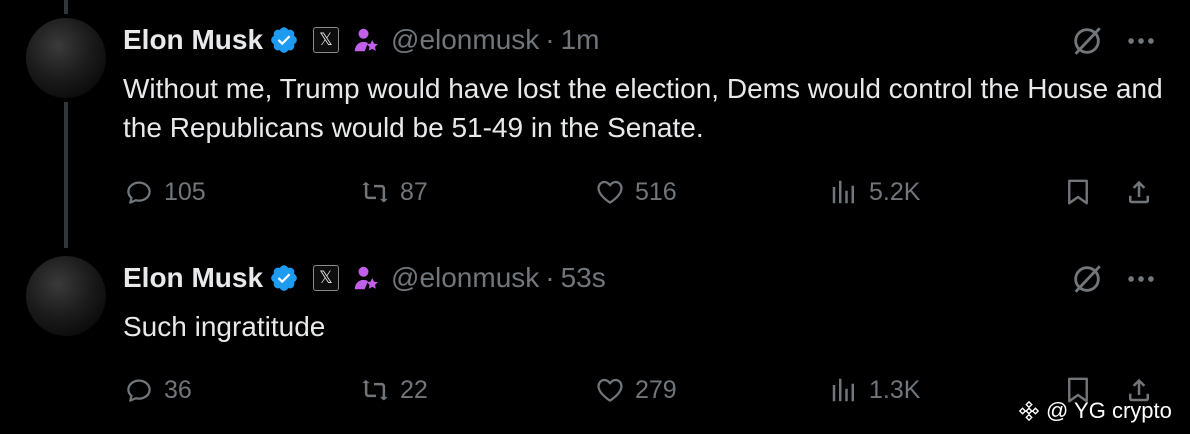 The width and height of the screenshot is (1190, 434). What do you see at coordinates (1029, 411) in the screenshot?
I see `diamond-logo-icon` at bounding box center [1029, 411].